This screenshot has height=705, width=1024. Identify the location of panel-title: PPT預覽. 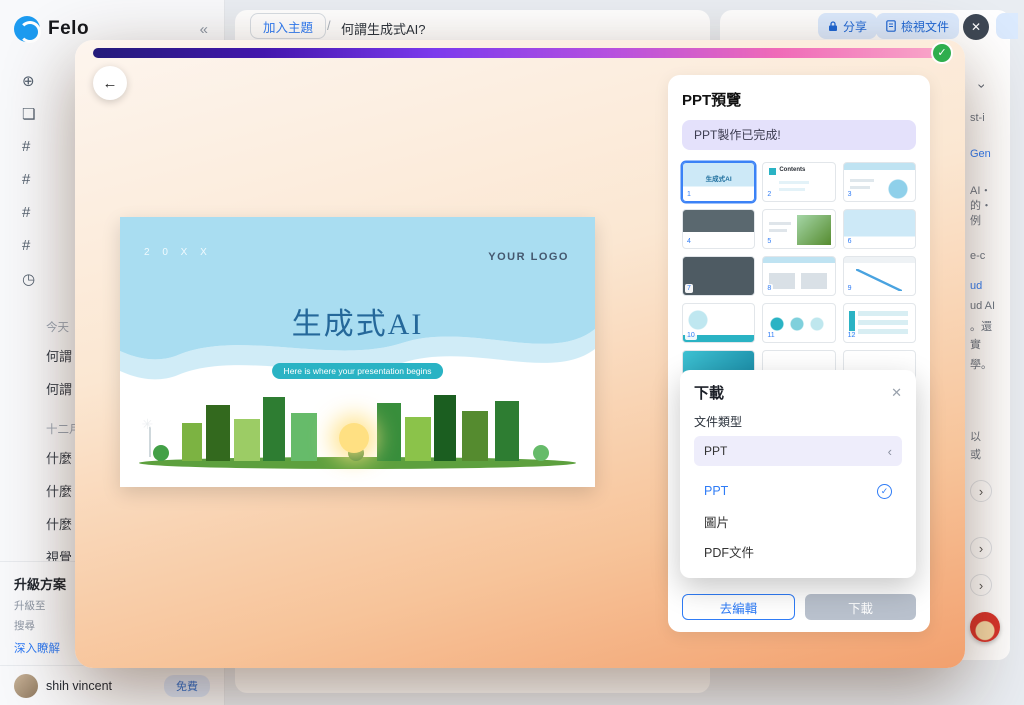
(712, 100).